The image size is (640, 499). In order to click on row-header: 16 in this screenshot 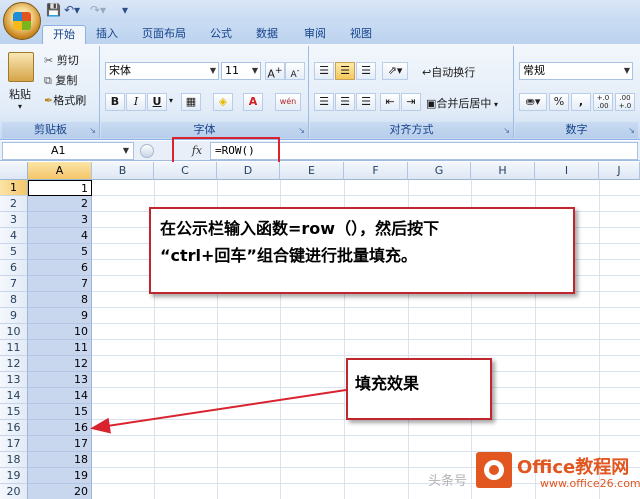, I will do `click(14, 428)`.